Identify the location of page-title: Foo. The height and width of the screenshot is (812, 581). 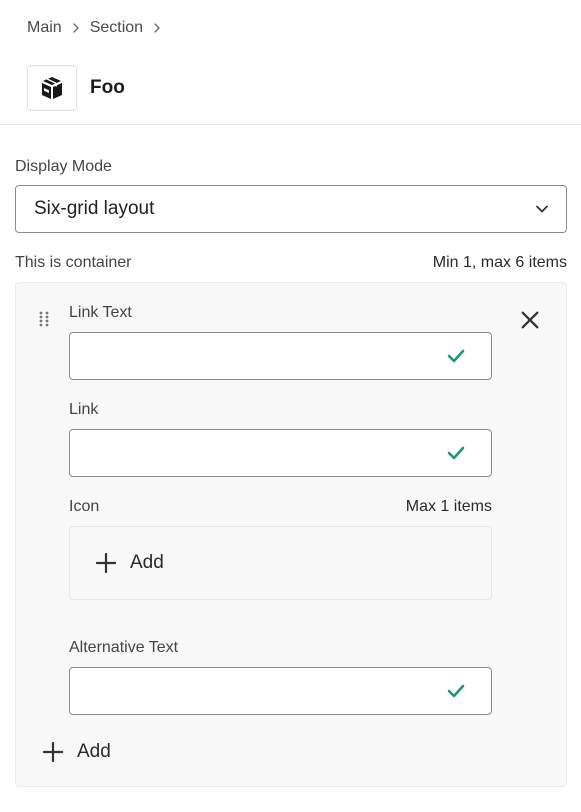
(107, 87).